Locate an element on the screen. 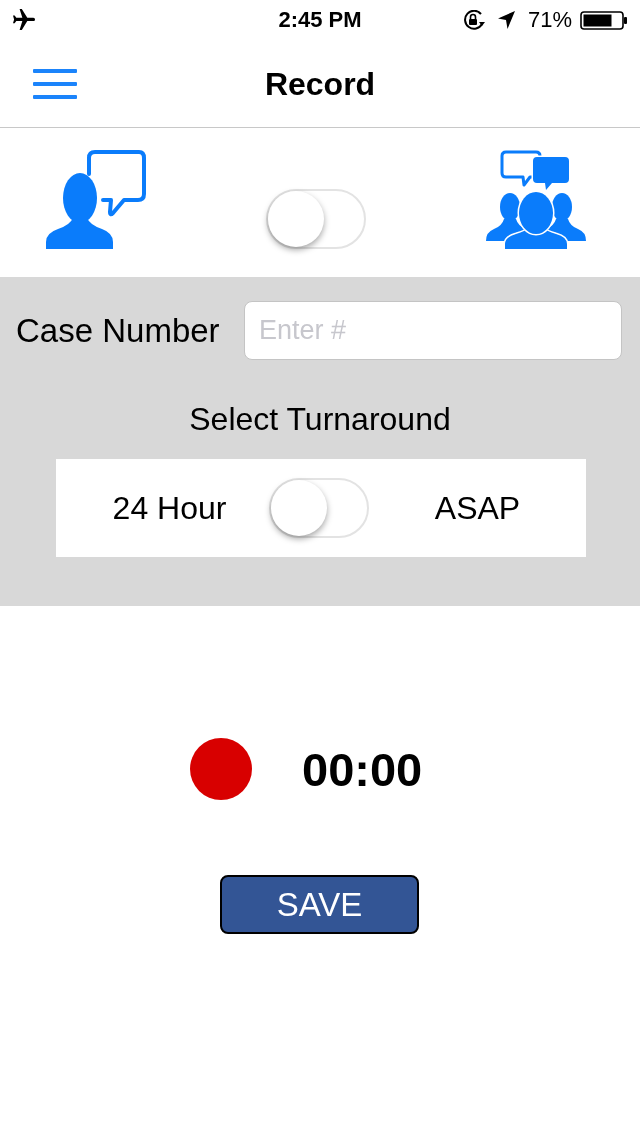 This screenshot has width=640, height=1136. case-number-field: Enter # is located at coordinates (433, 330).